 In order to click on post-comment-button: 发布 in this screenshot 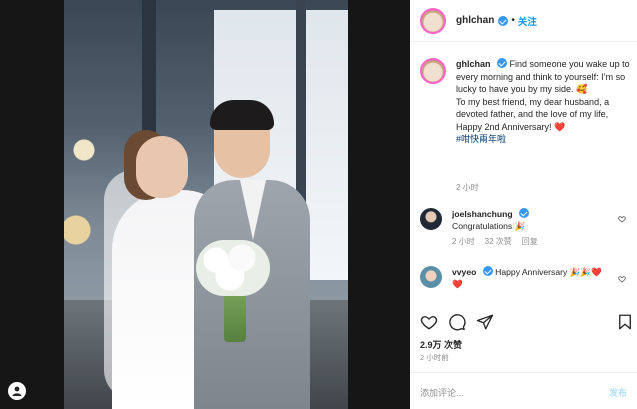, I will do `click(618, 392)`.